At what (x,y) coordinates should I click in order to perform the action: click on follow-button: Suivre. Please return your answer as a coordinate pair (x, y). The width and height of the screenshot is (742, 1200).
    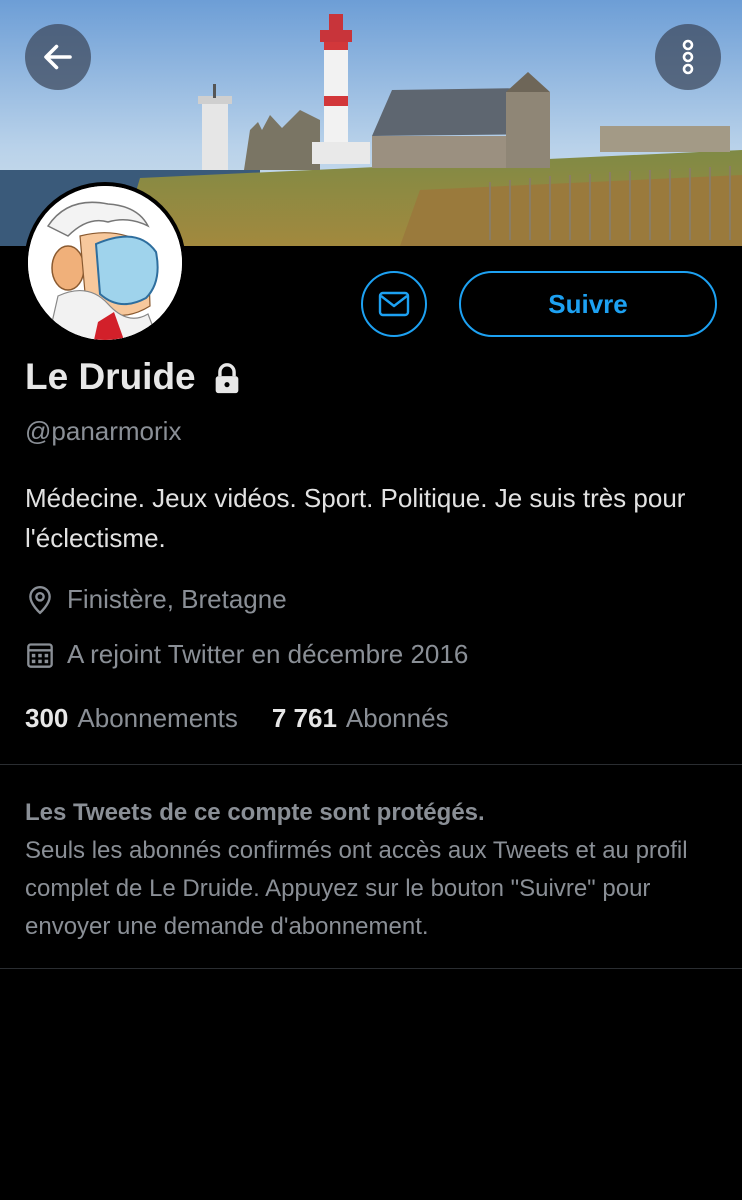
    Looking at the image, I should click on (588, 304).